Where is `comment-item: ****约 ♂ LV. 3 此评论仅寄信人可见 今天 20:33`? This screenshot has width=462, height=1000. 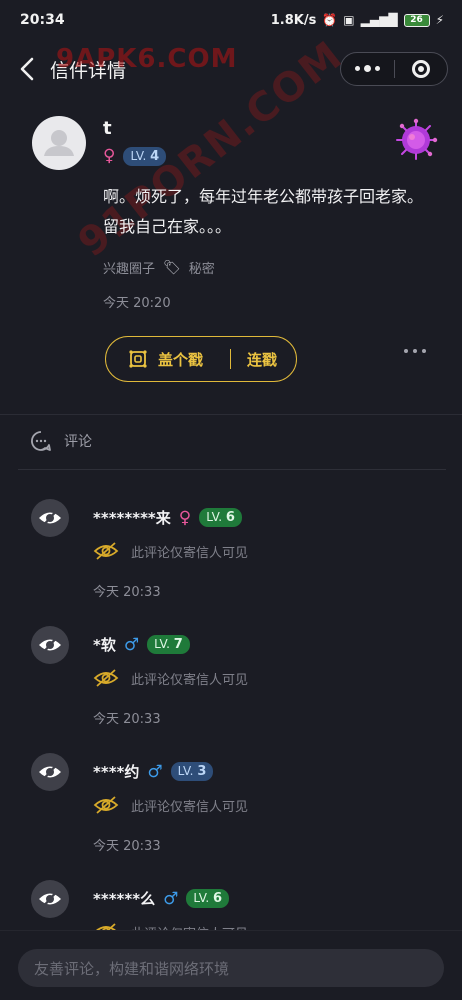
comment-item: ****约 ♂ LV. 3 此评论仅寄信人可见 今天 20:33 is located at coordinates (231, 813).